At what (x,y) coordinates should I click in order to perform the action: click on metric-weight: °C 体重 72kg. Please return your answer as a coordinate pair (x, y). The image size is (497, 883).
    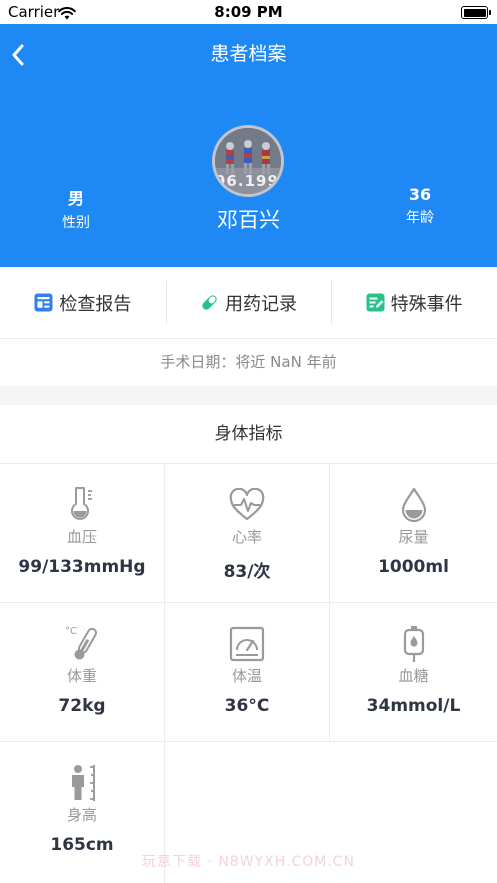
    Looking at the image, I should click on (82, 672).